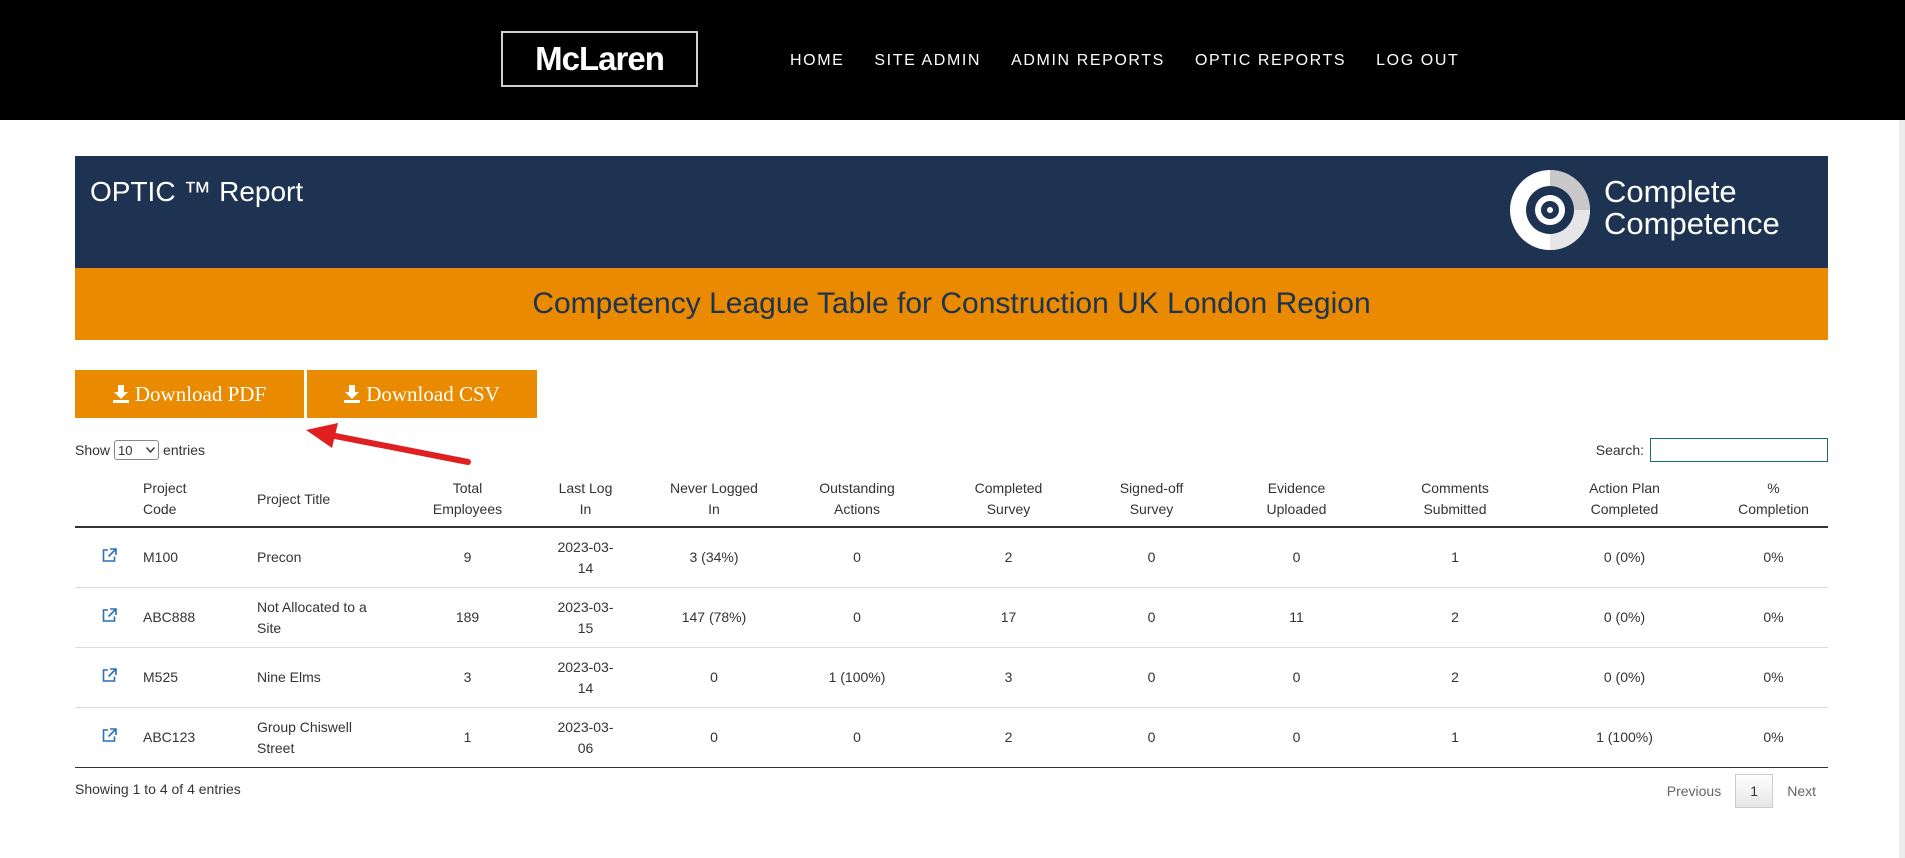 This screenshot has height=858, width=1905. Describe the element at coordinates (467, 617) in the screenshot. I see `cell-total-employees: 189` at that location.